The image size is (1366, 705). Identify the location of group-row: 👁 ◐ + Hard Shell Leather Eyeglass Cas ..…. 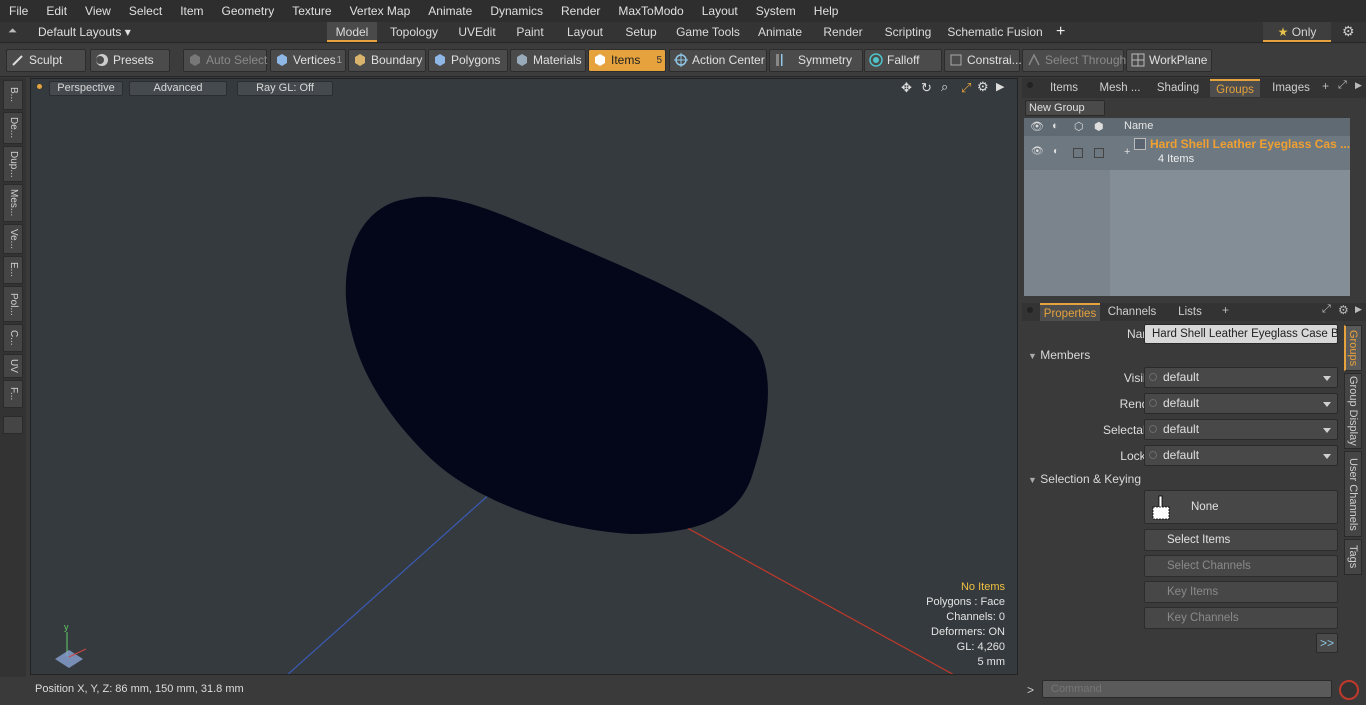
(1187, 153).